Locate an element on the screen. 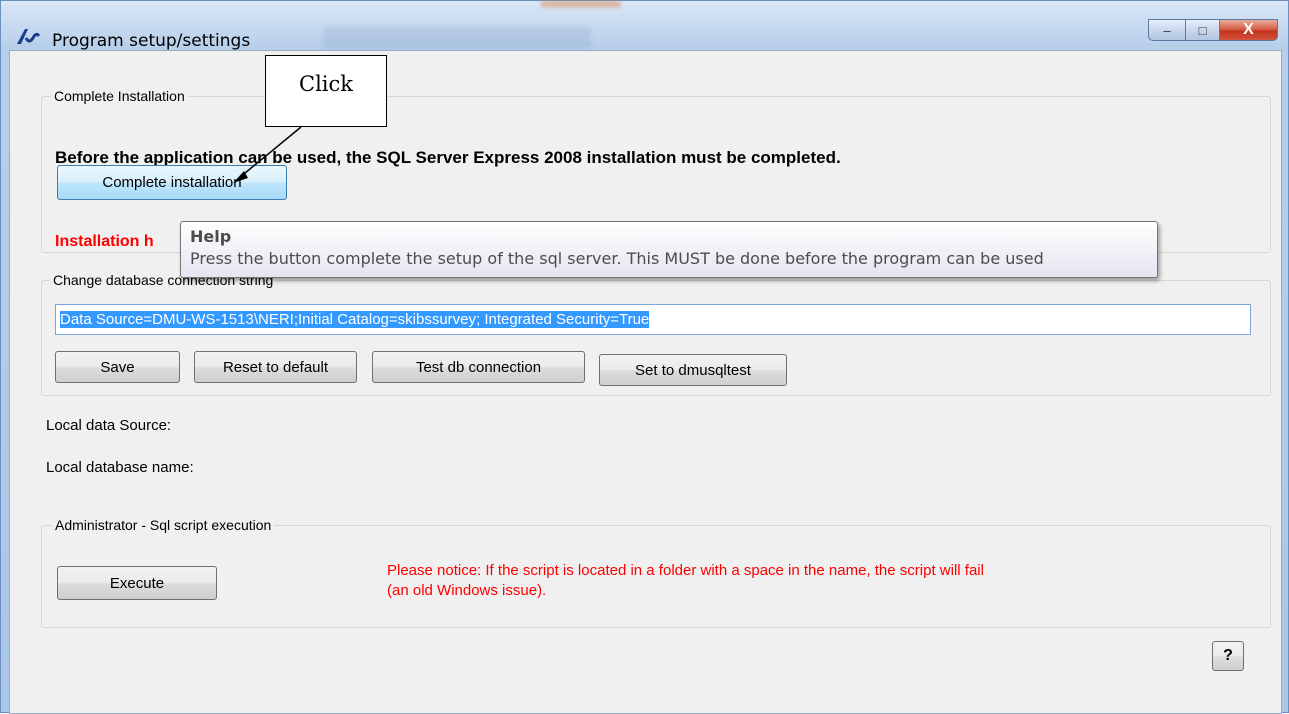  set-to-dmusqltest-button: Set to dmusqltest is located at coordinates (693, 370).